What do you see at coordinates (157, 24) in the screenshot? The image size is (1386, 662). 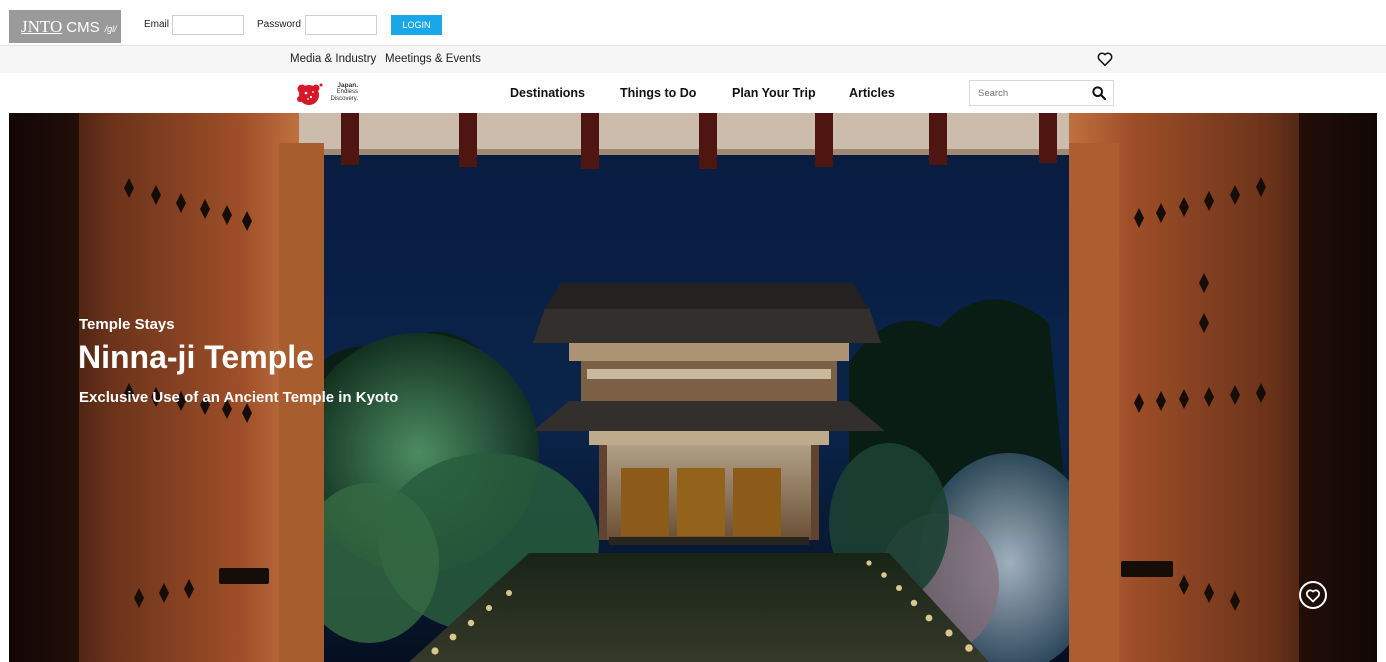 I see `email-label: Email` at bounding box center [157, 24].